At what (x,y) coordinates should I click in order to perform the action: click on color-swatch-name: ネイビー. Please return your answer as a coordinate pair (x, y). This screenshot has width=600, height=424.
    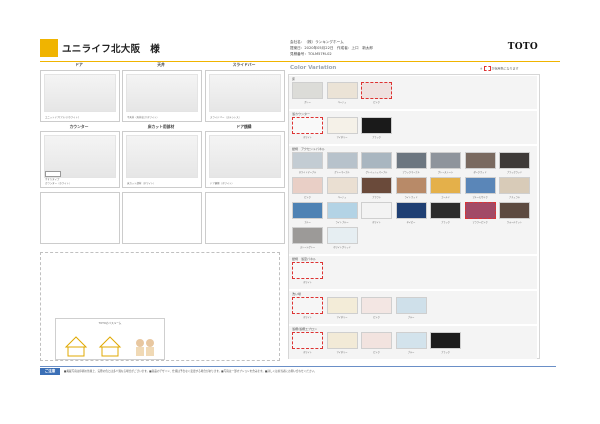
    Looking at the image, I should click on (411, 222).